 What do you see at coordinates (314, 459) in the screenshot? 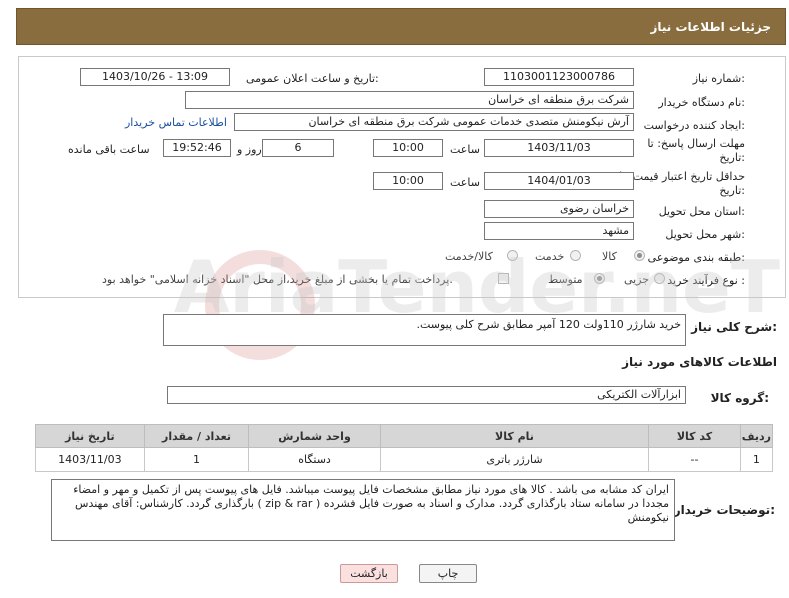
I see `goods-unit: دستگاه` at bounding box center [314, 459].